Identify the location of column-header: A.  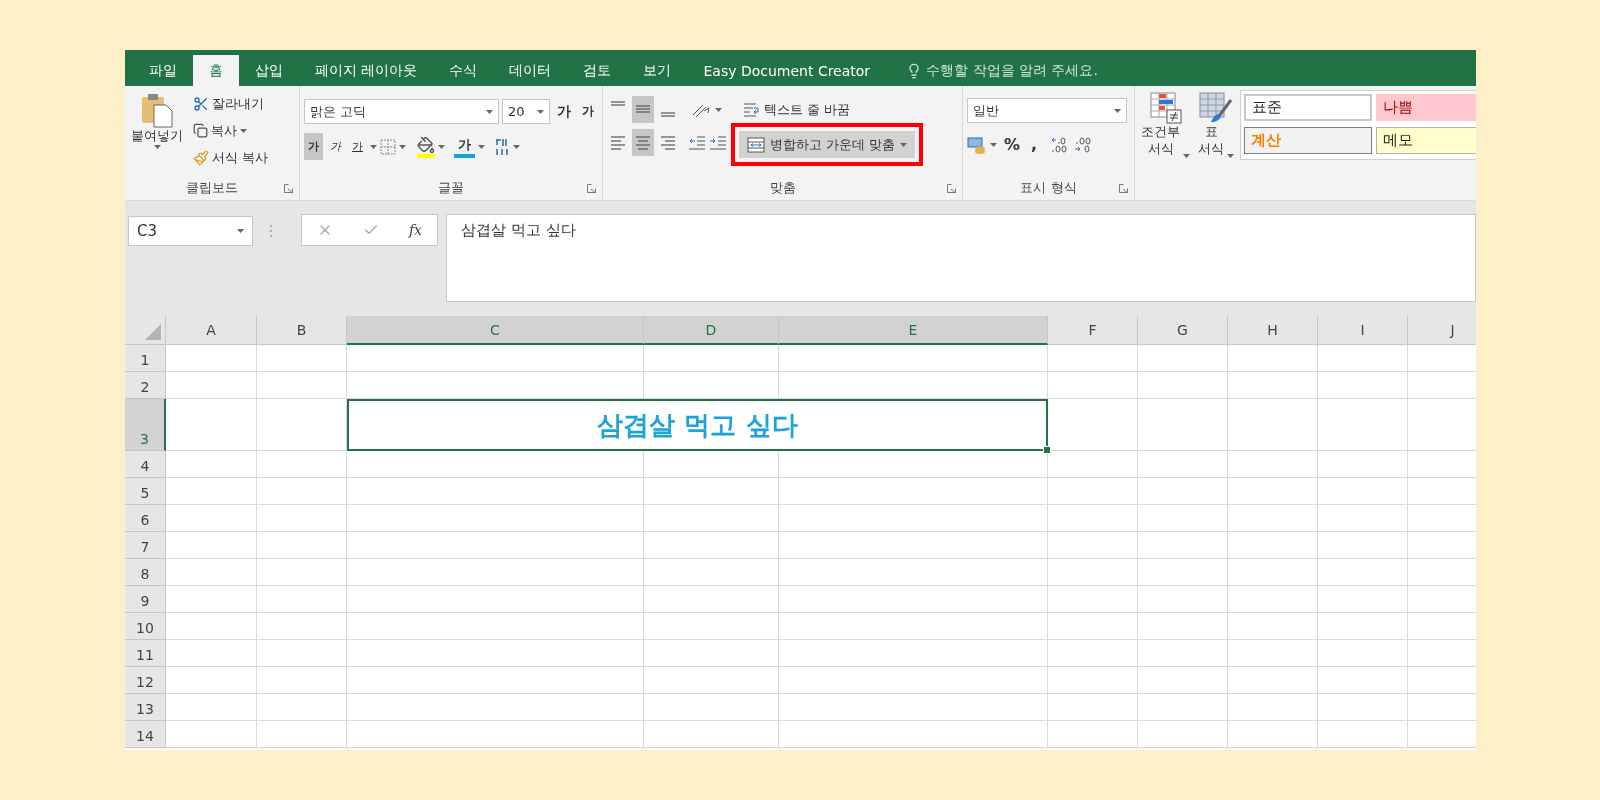
(211, 330).